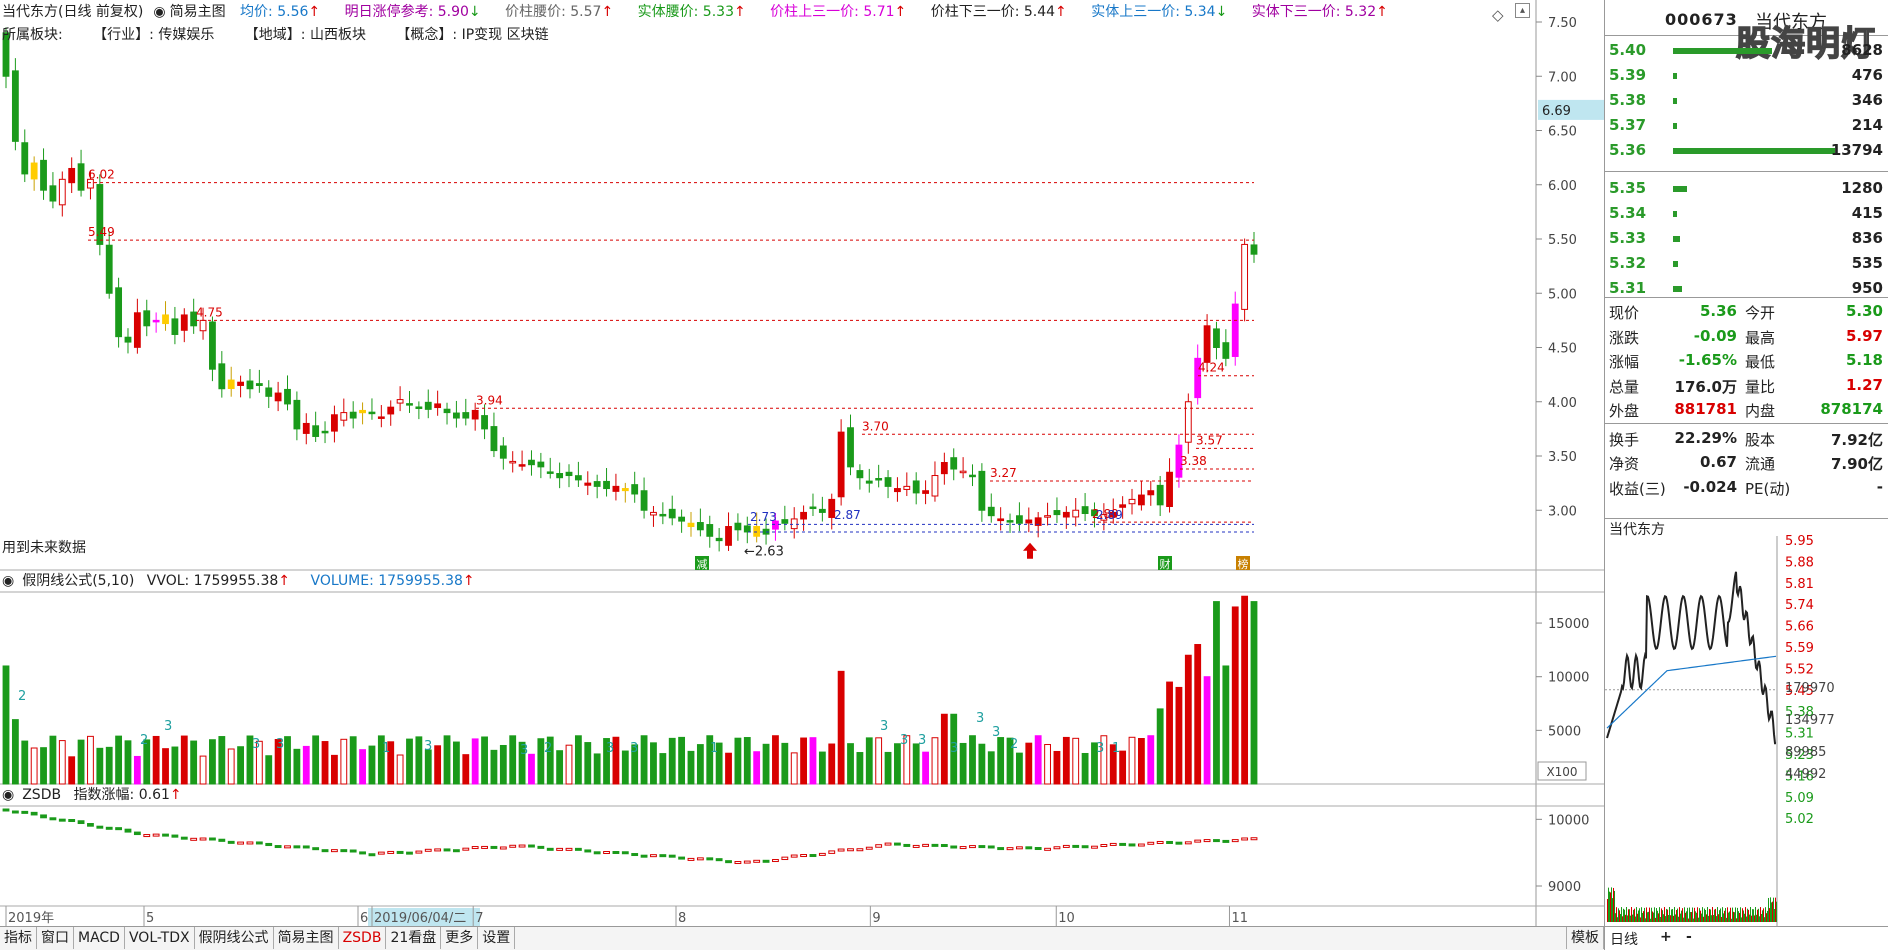 The height and width of the screenshot is (950, 1888). I want to click on region-label: 【地域】: 山西板块, so click(305, 35).